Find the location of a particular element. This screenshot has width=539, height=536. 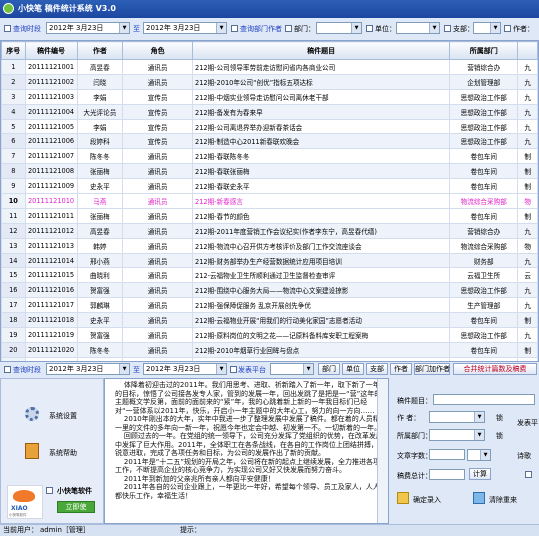

dept-select: ▼ is located at coordinates (339, 28).